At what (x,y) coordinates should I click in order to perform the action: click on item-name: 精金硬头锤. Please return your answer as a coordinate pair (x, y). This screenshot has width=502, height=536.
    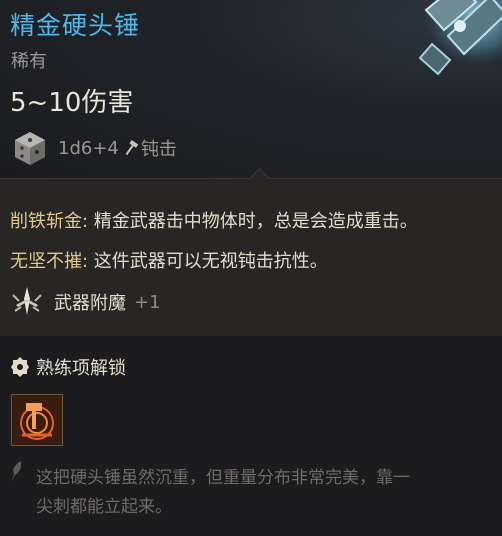
    Looking at the image, I should click on (75, 25).